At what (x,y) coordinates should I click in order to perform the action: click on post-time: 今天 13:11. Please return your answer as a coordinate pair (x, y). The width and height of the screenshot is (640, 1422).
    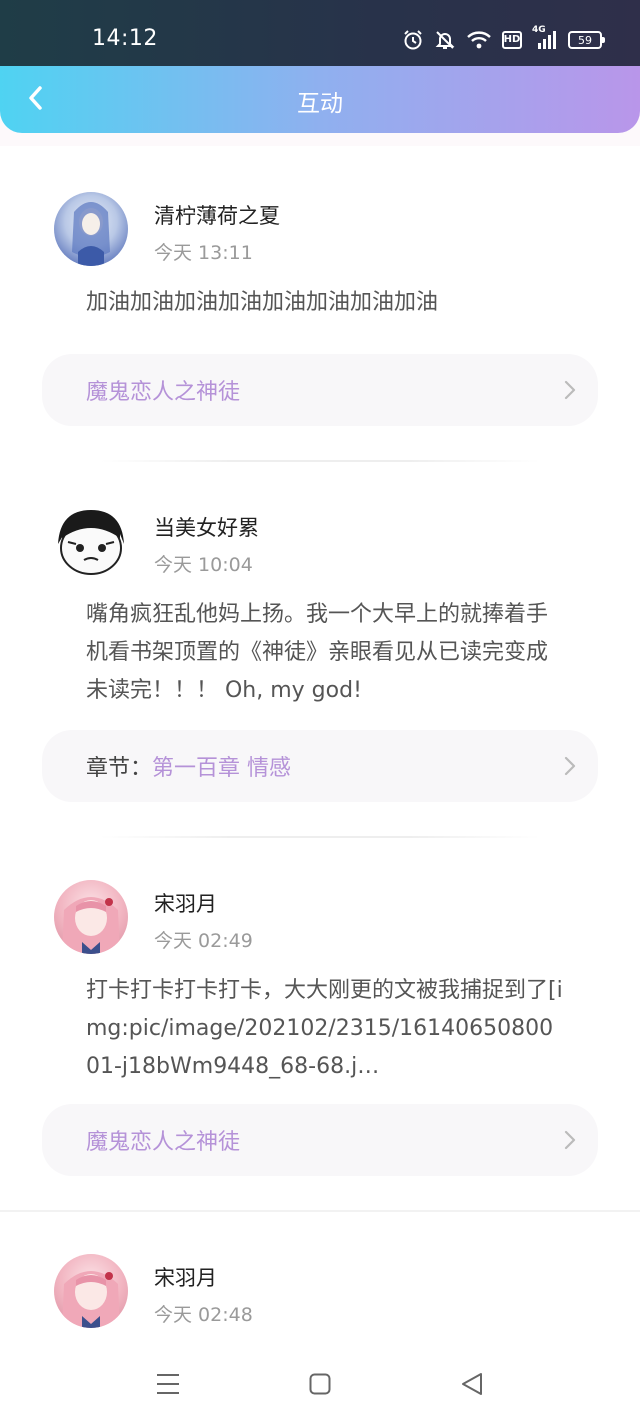
    Looking at the image, I should click on (203, 253).